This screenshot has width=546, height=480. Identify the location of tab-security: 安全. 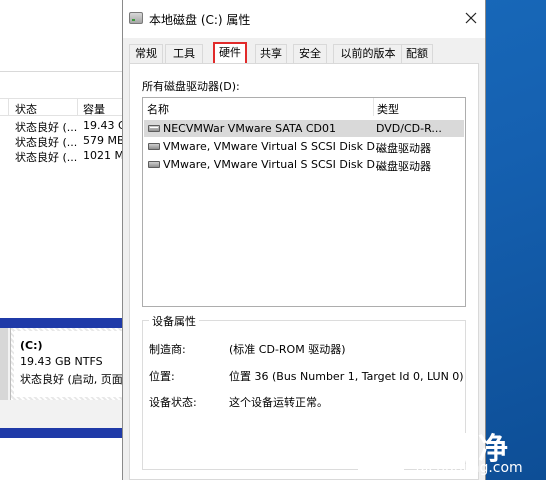
(310, 54).